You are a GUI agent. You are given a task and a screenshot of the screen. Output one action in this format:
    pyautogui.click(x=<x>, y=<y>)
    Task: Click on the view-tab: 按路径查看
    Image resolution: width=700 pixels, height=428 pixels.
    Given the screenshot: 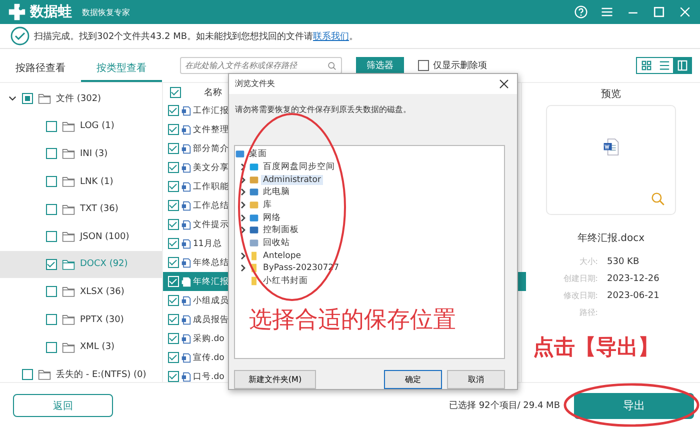 What is the action you would take?
    pyautogui.click(x=40, y=65)
    